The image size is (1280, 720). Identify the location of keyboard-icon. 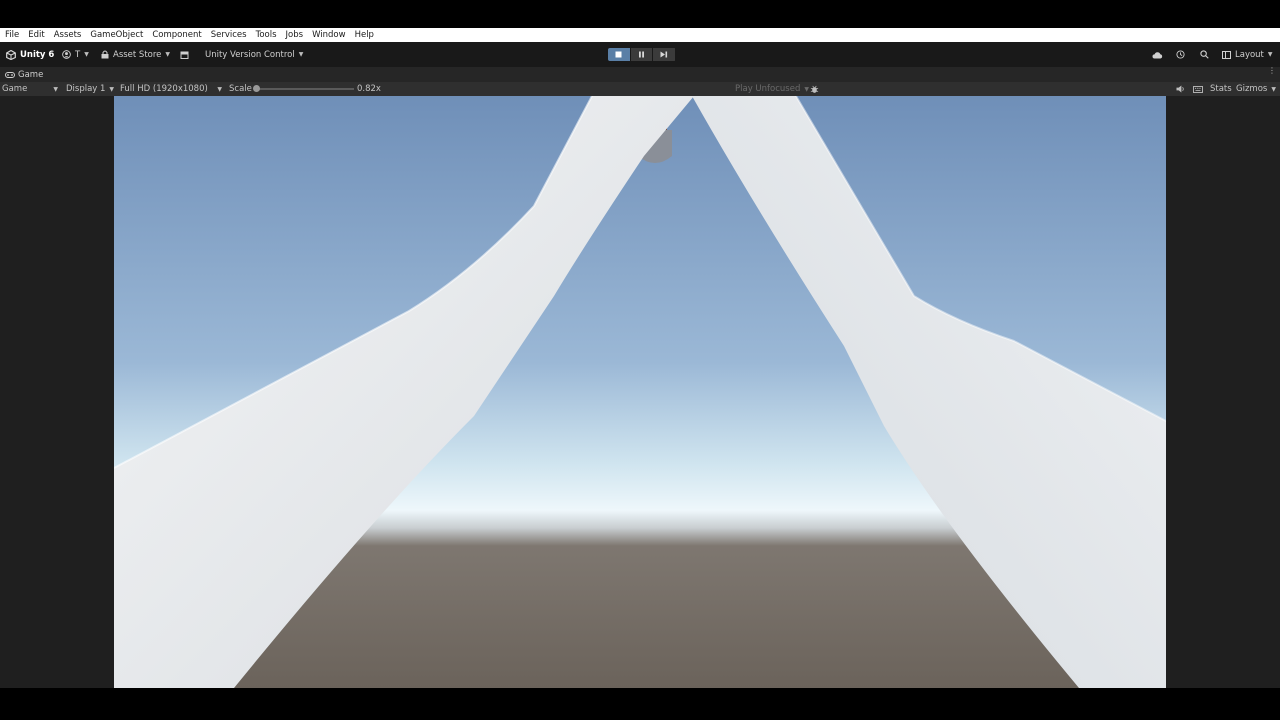
(1198, 89).